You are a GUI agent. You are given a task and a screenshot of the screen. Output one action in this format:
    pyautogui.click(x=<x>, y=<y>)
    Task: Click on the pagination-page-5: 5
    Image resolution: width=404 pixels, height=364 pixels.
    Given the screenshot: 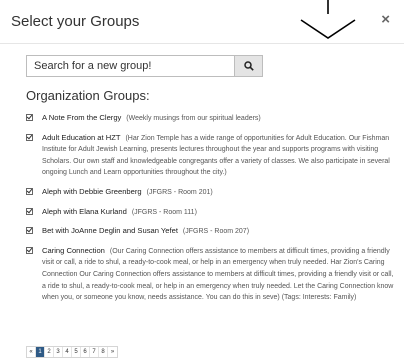 What is the action you would take?
    pyautogui.click(x=76, y=352)
    